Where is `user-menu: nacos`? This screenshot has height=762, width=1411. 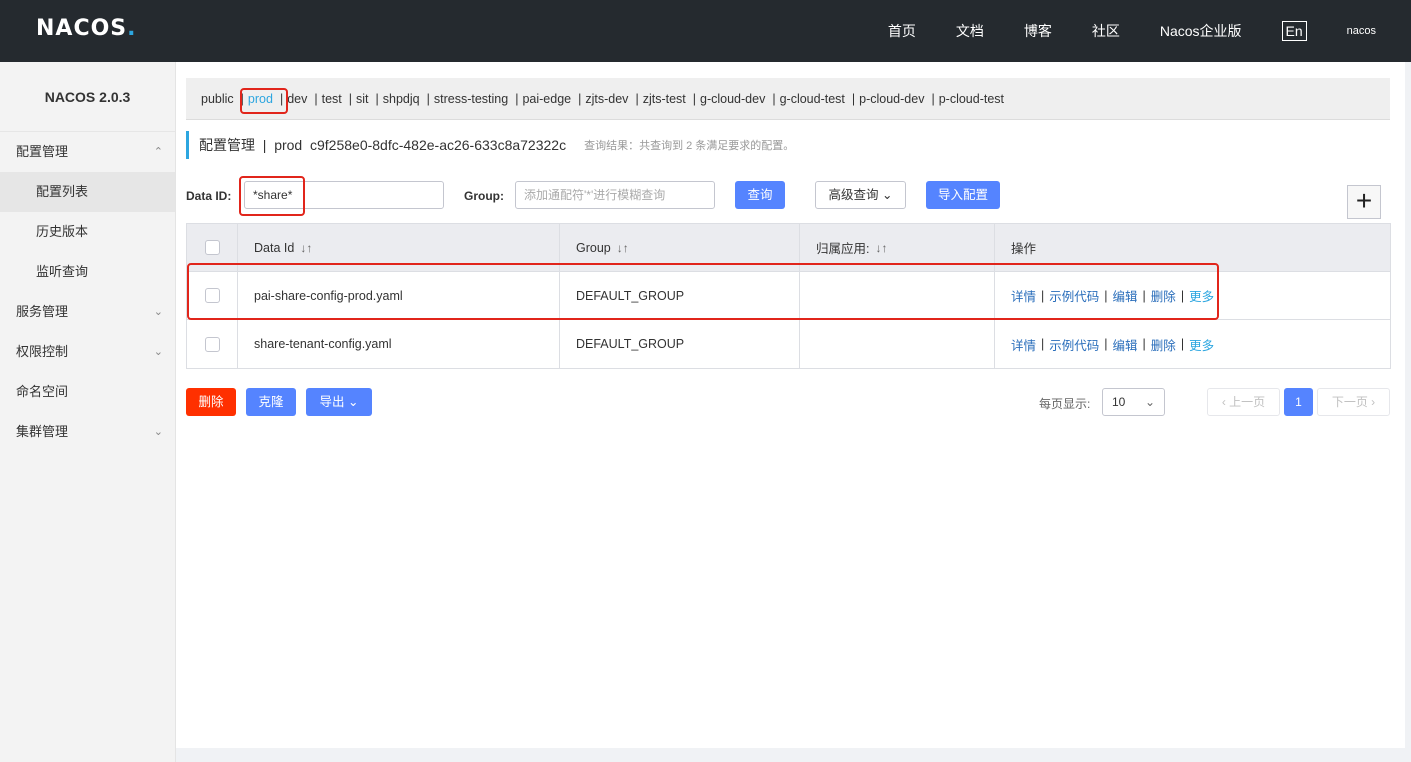
user-menu: nacos is located at coordinates (1361, 31).